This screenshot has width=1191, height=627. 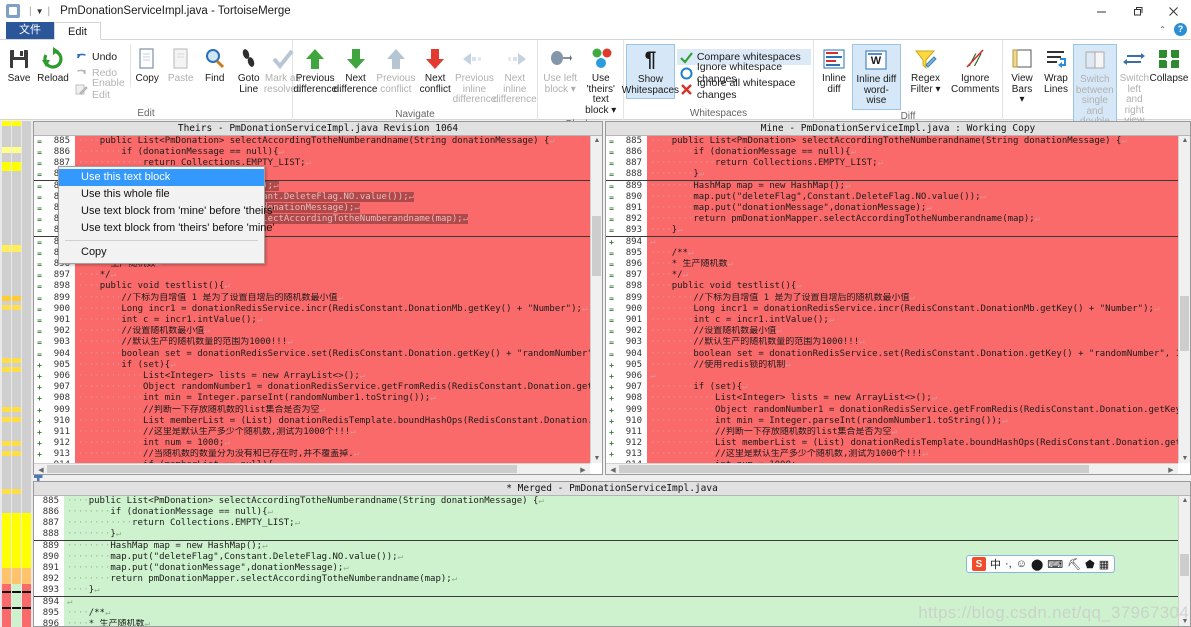 What do you see at coordinates (312, 444) in the screenshot?
I see `code-line: +912 ············int num = 1000;↵` at bounding box center [312, 444].